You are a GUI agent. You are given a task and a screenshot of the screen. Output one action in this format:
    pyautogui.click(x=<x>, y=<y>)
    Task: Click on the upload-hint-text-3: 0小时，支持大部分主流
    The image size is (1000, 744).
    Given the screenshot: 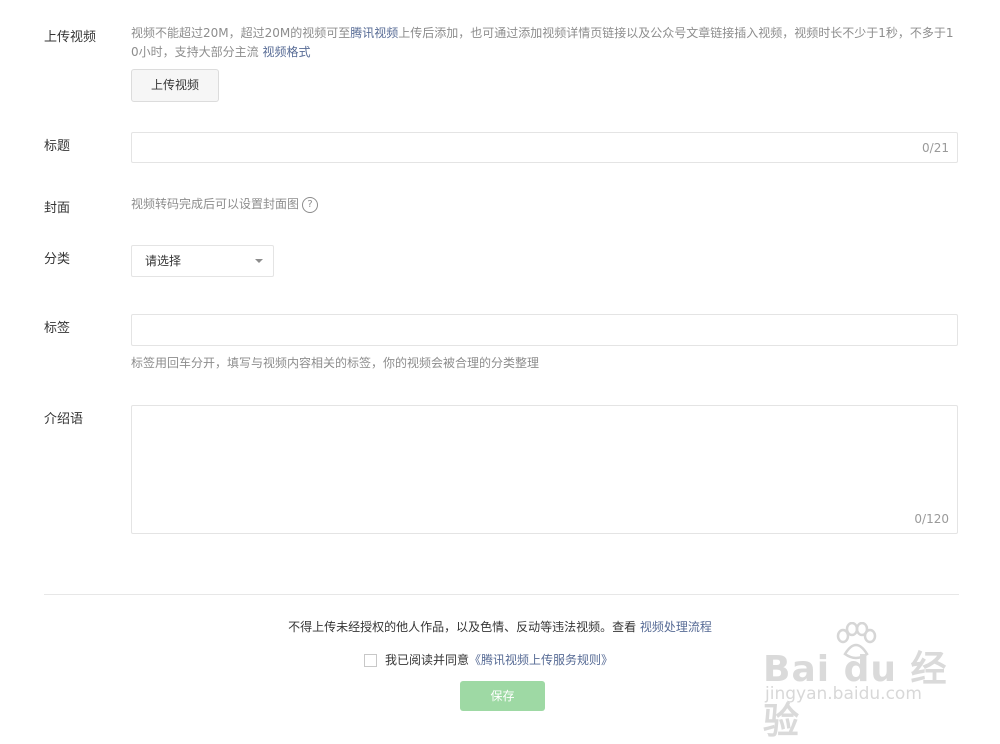 What is the action you would take?
    pyautogui.click(x=197, y=52)
    